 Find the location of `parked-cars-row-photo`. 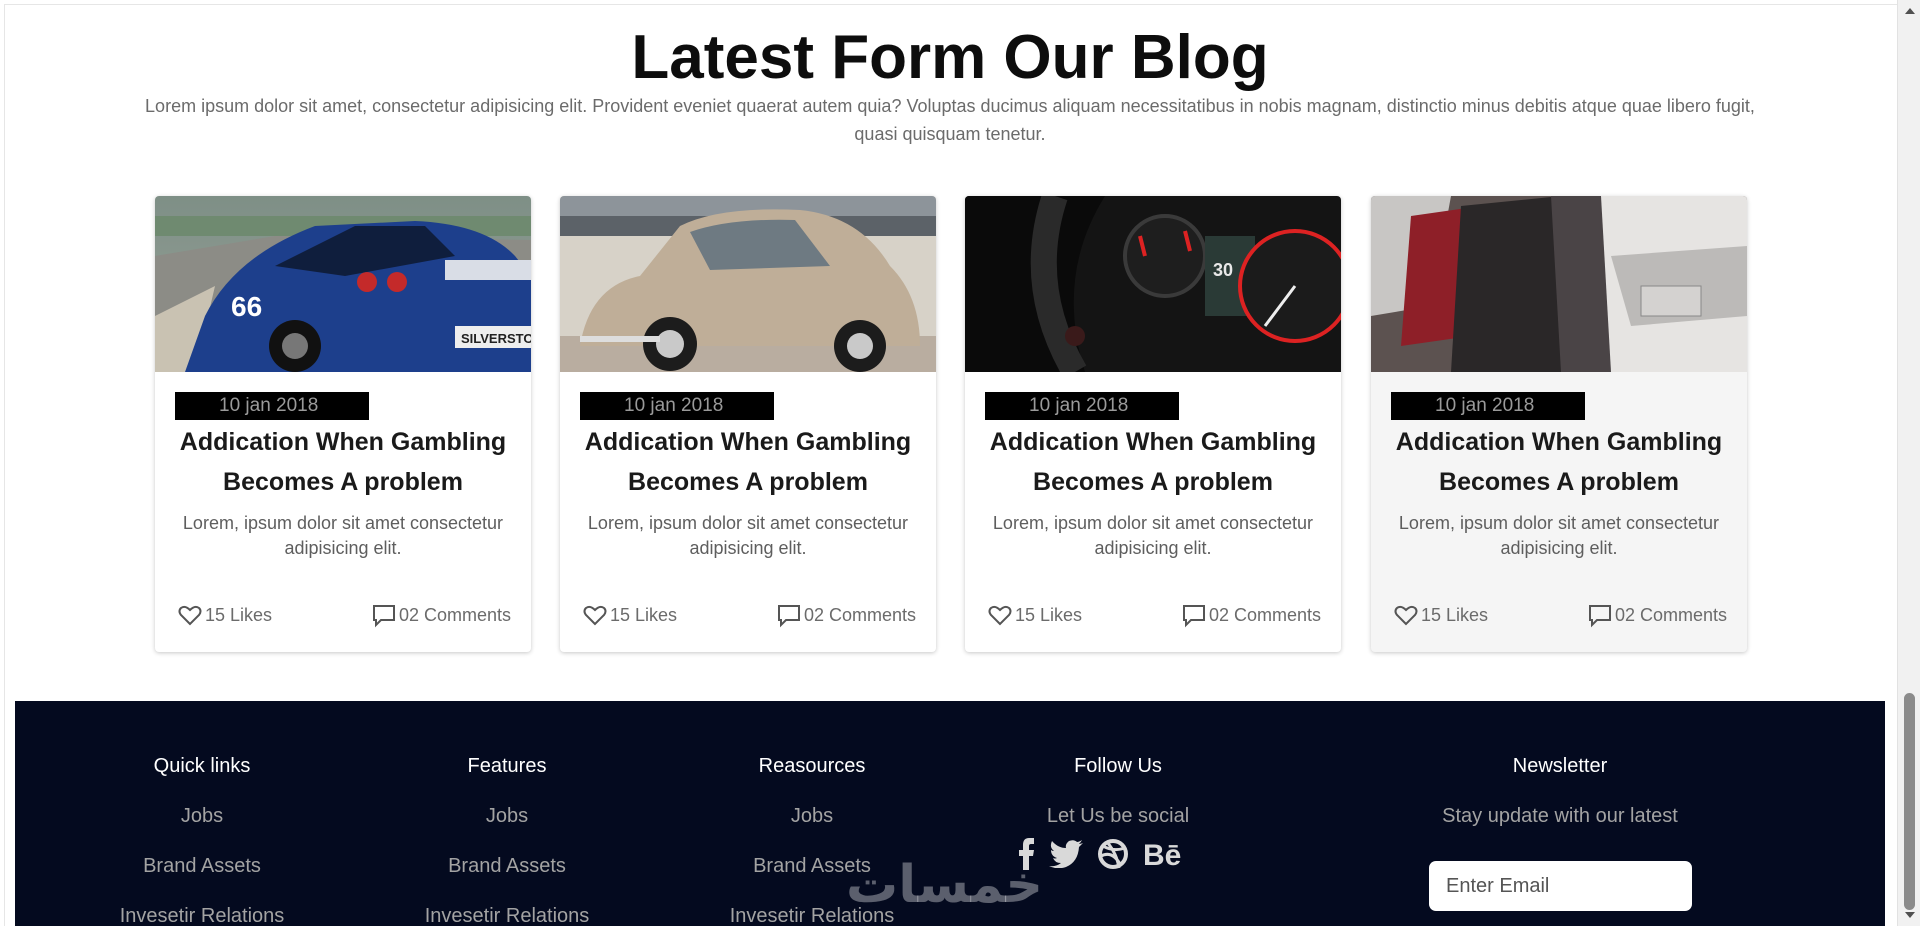

parked-cars-row-photo is located at coordinates (1559, 284).